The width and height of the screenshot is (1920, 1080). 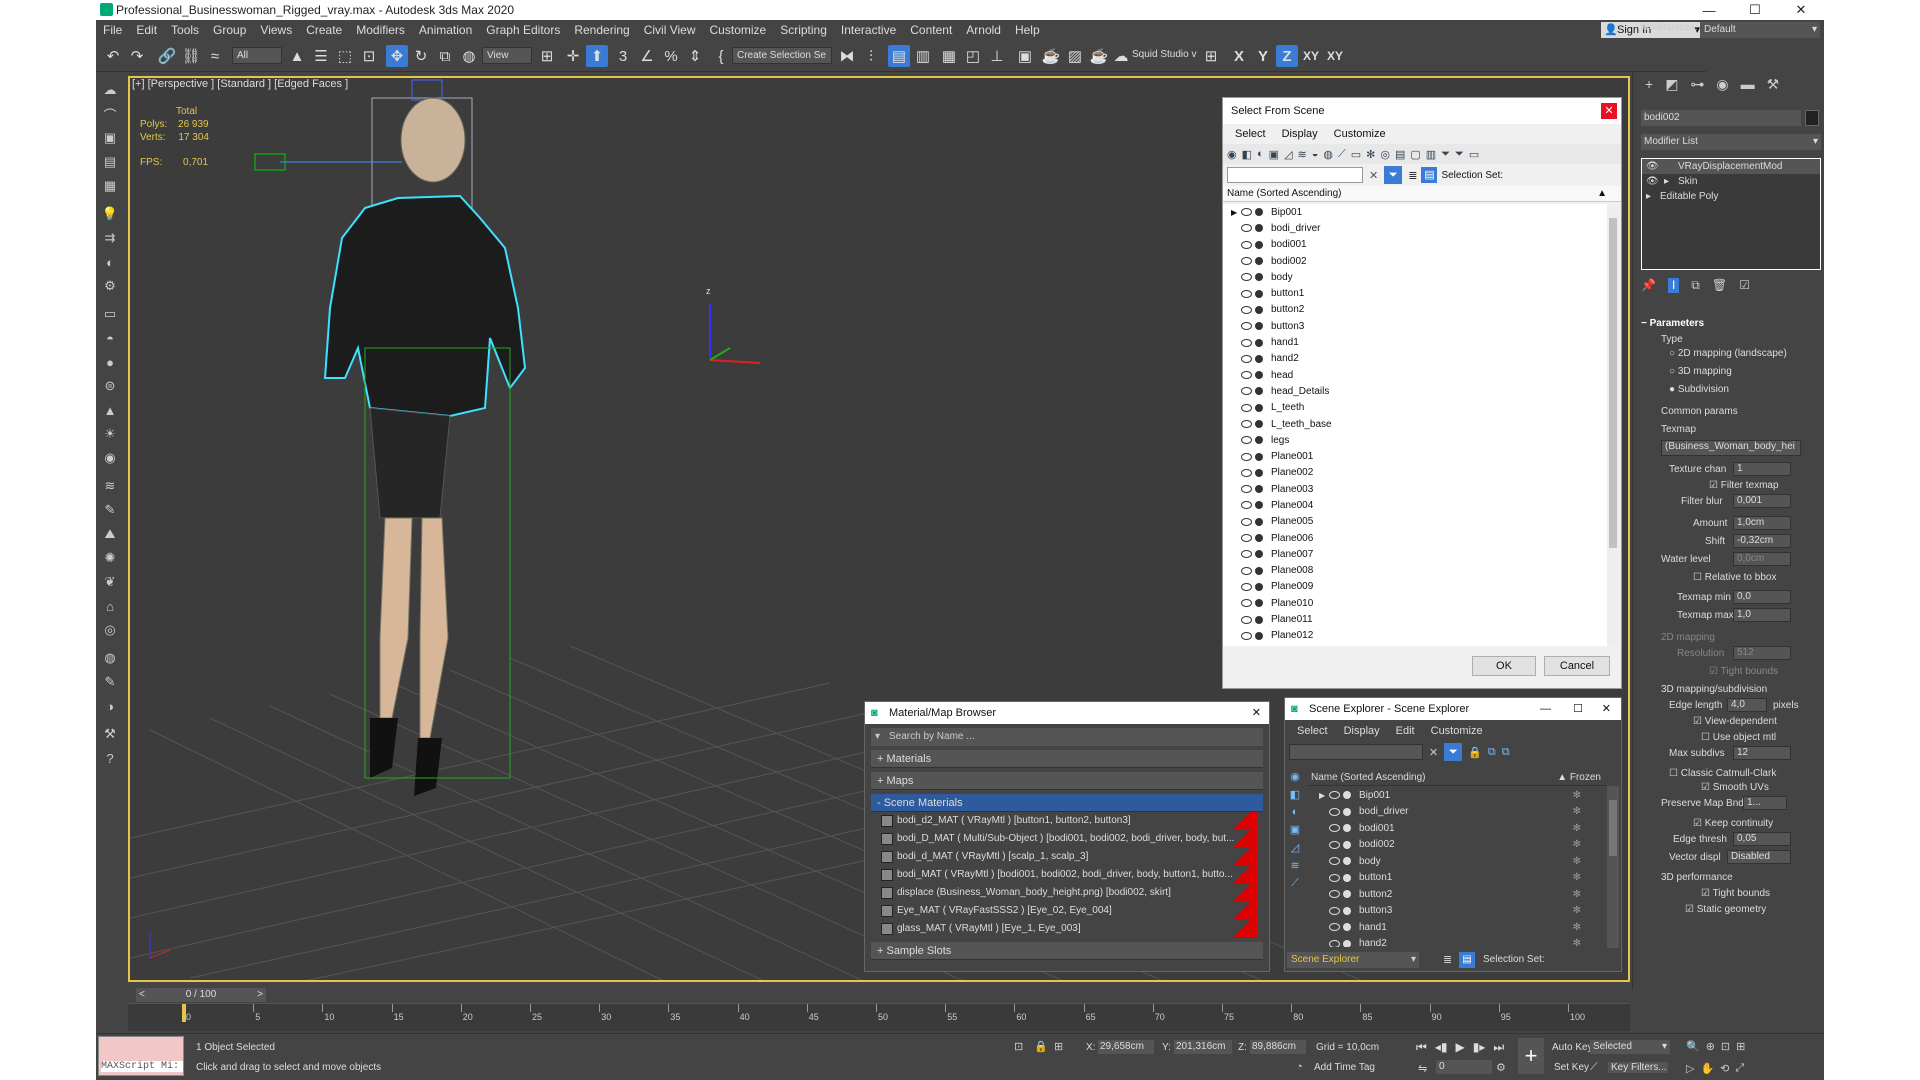 What do you see at coordinates (1315, 154) in the screenshot?
I see `filter-groups-icon: ◒` at bounding box center [1315, 154].